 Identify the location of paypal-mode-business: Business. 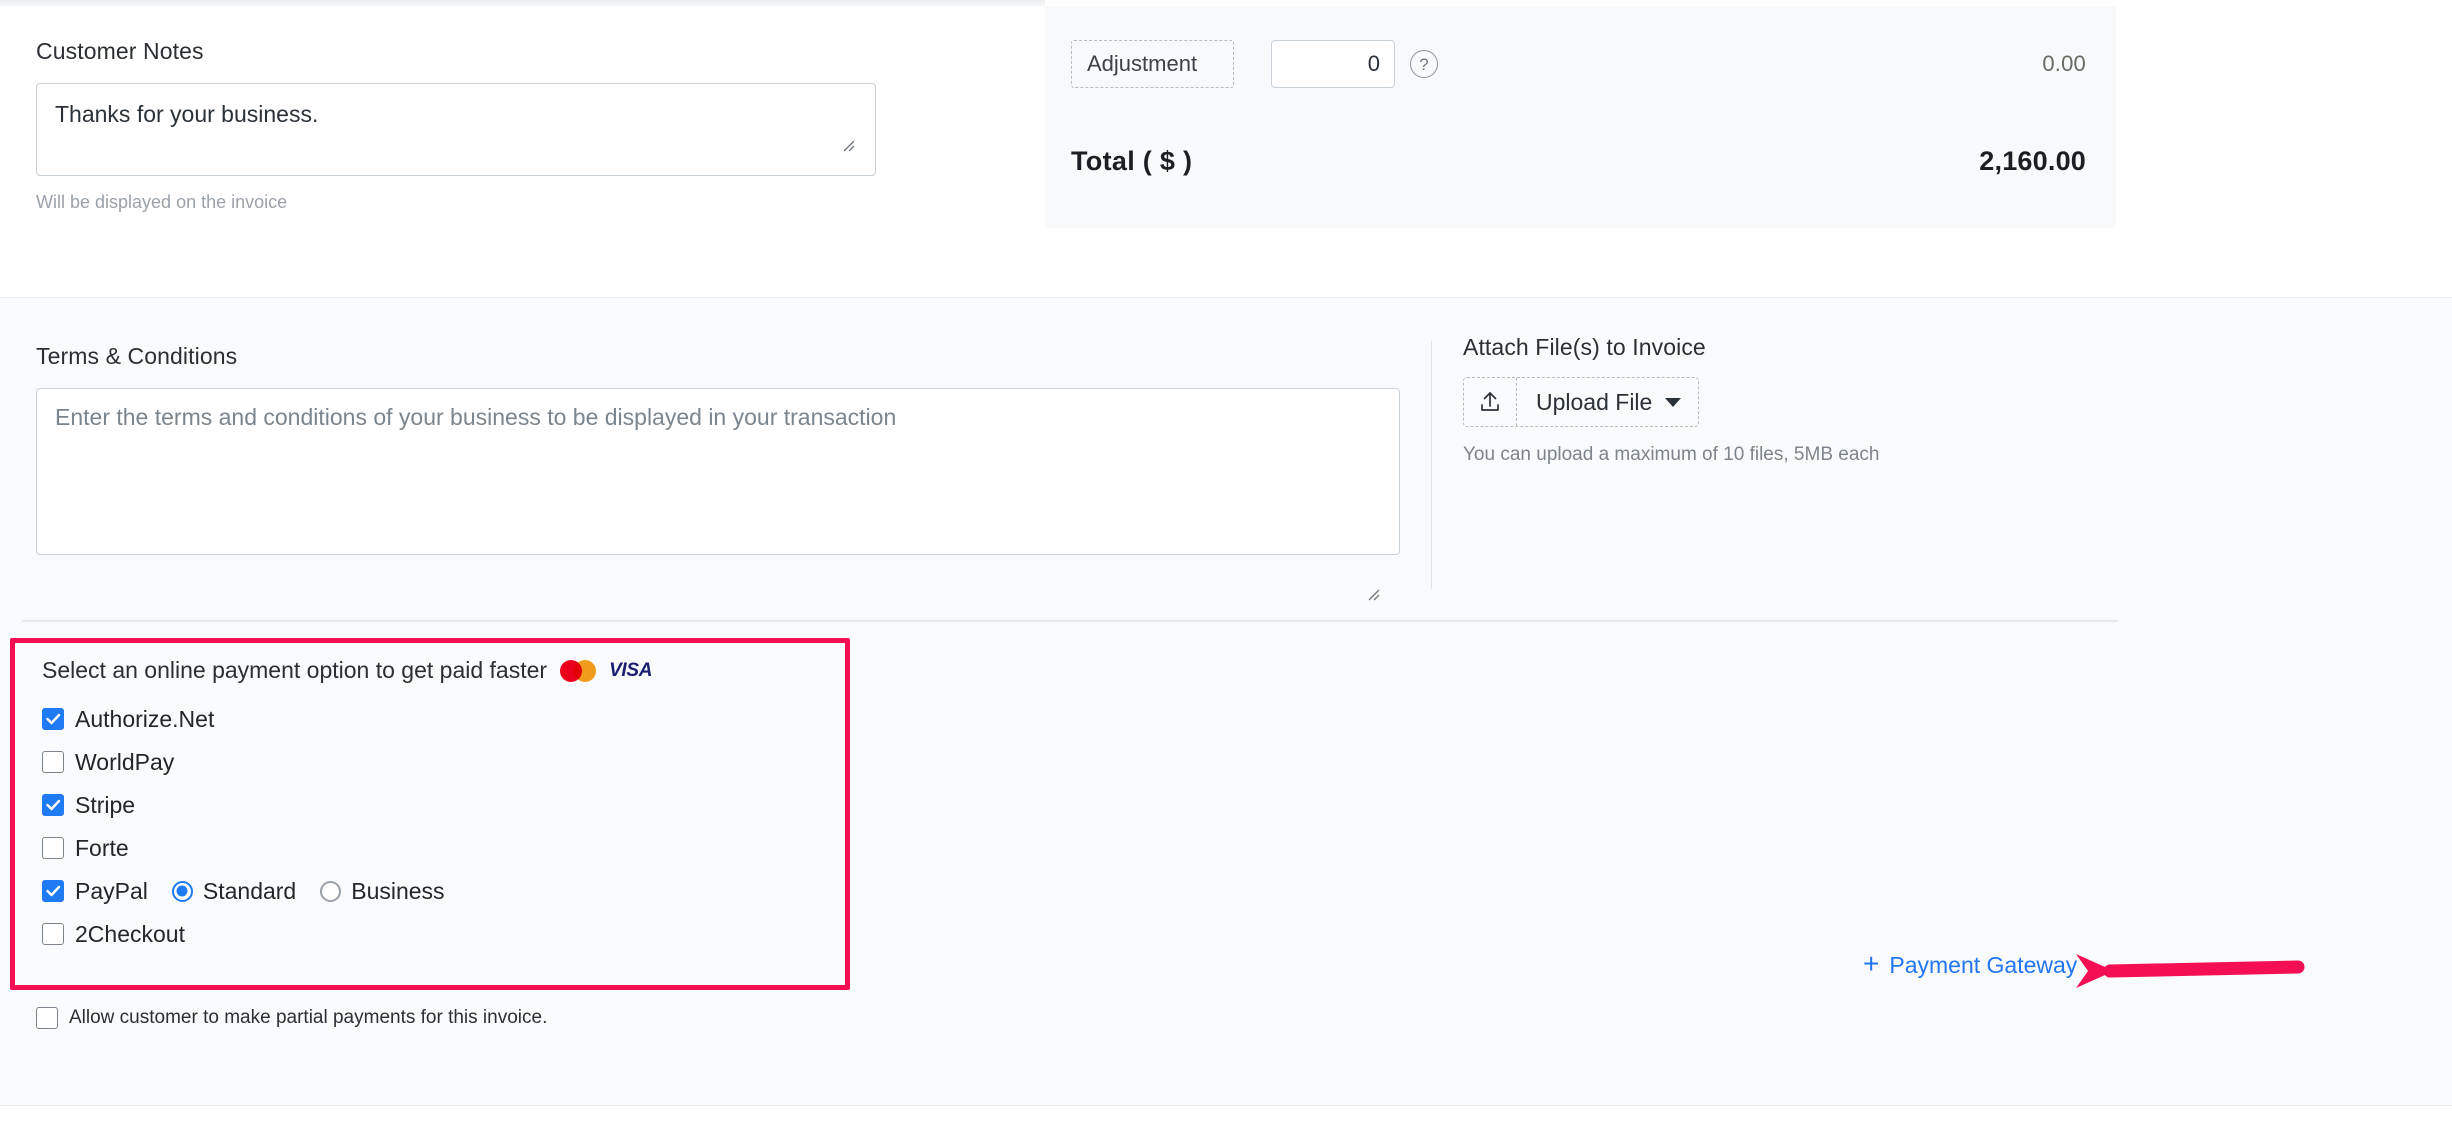
(382, 891).